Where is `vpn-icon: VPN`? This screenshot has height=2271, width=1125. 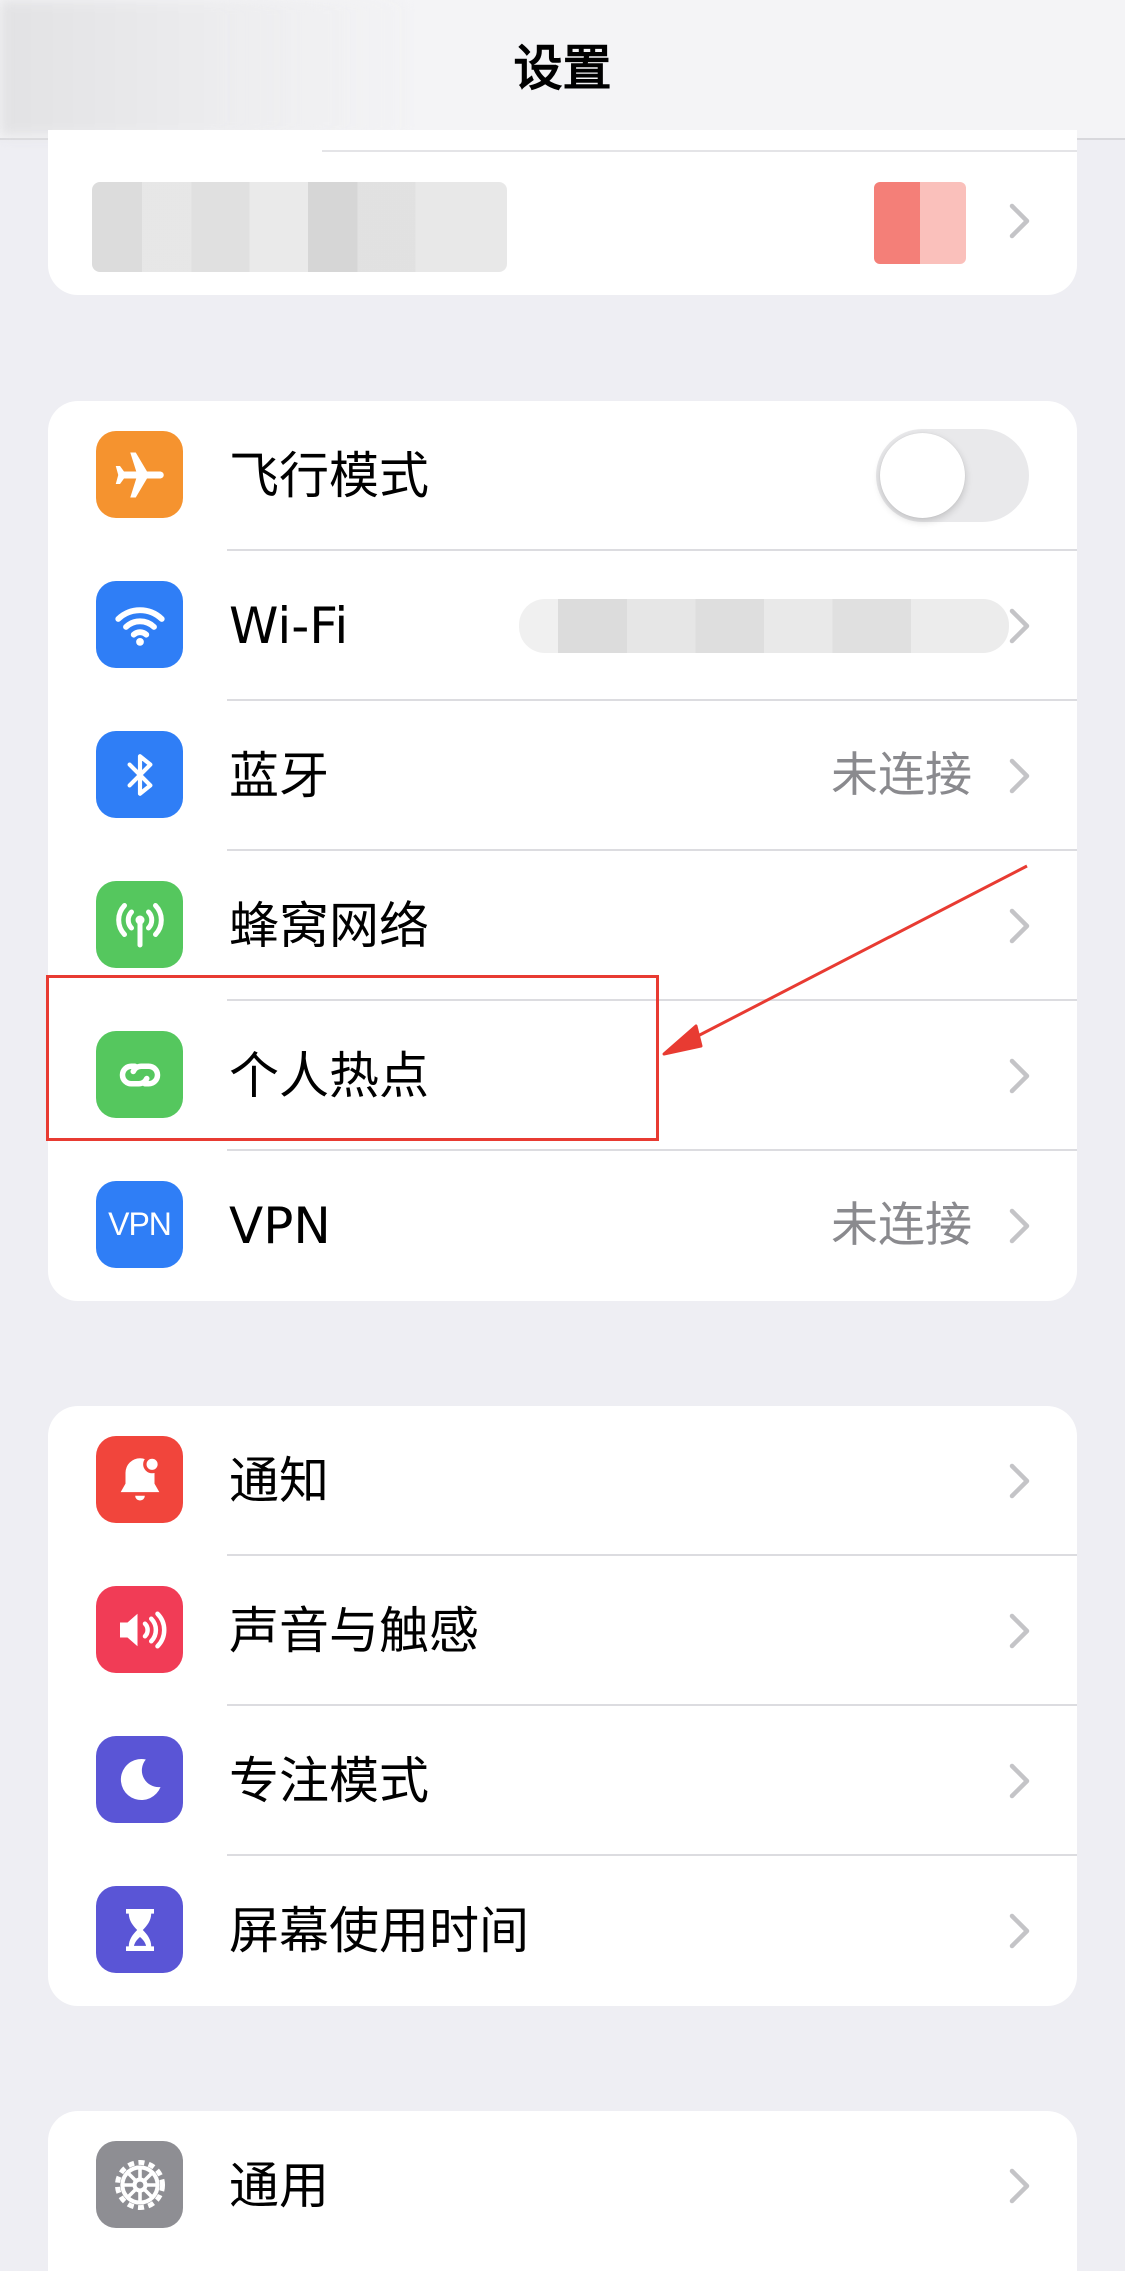
vpn-icon: VPN is located at coordinates (139, 1224).